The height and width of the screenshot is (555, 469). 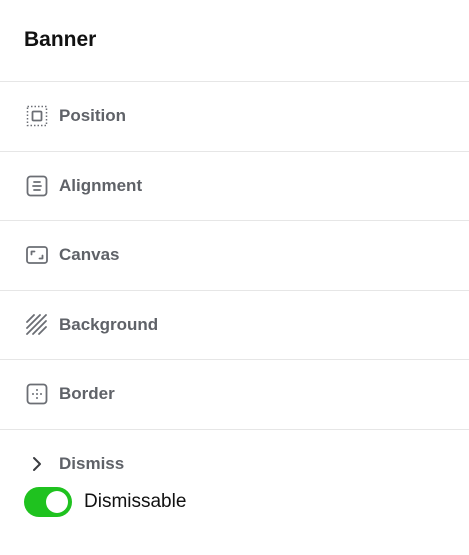 I want to click on panel-header: Banner, so click(x=234, y=41).